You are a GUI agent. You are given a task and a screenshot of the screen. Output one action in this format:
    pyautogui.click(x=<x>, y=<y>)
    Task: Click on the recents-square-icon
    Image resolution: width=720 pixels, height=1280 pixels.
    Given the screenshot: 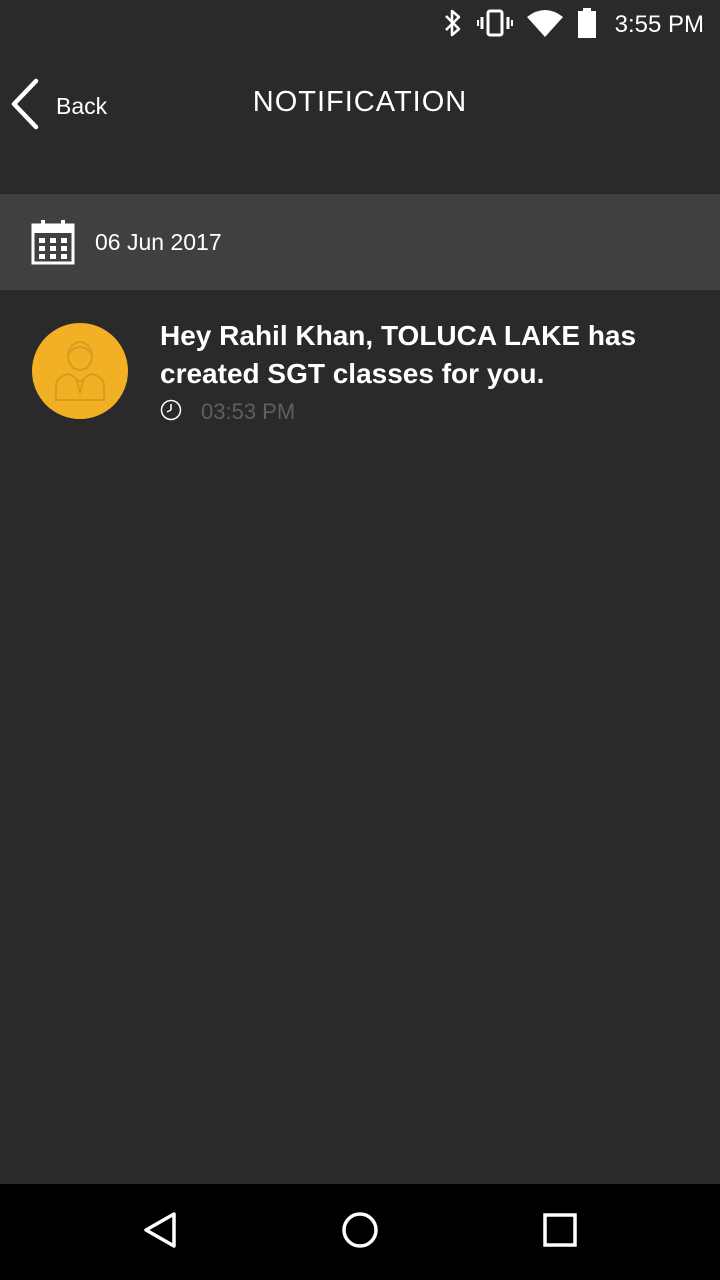 What is the action you would take?
    pyautogui.click(x=560, y=1232)
    